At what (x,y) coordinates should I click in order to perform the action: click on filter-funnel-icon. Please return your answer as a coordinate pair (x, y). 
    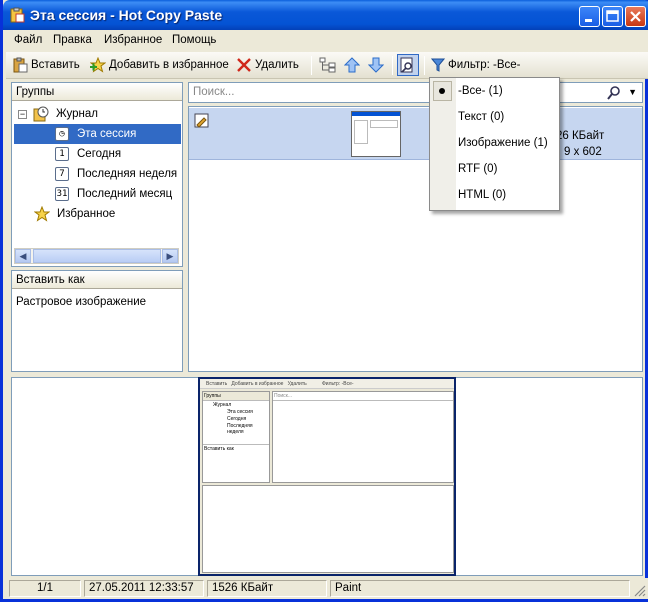
    Looking at the image, I should click on (438, 65).